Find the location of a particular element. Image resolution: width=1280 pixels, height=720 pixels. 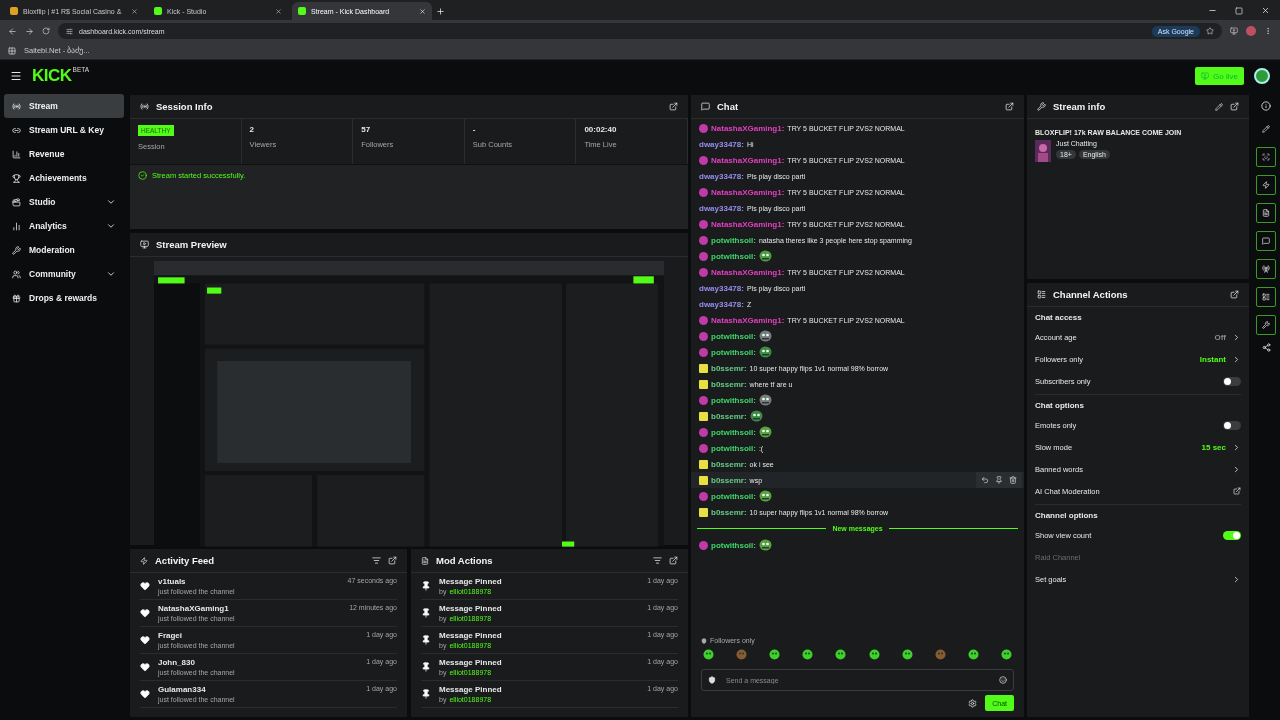

edit-icon is located at coordinates (1219, 106).